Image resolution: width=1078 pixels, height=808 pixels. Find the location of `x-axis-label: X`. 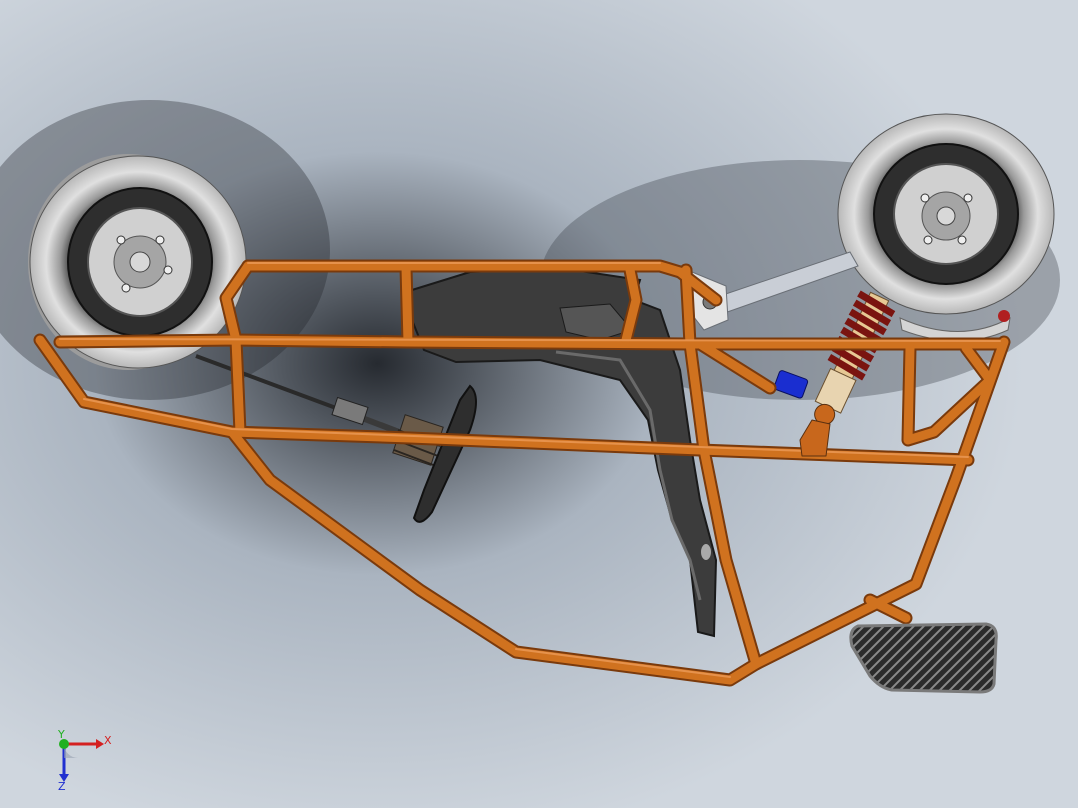

x-axis-label: X is located at coordinates (108, 740).